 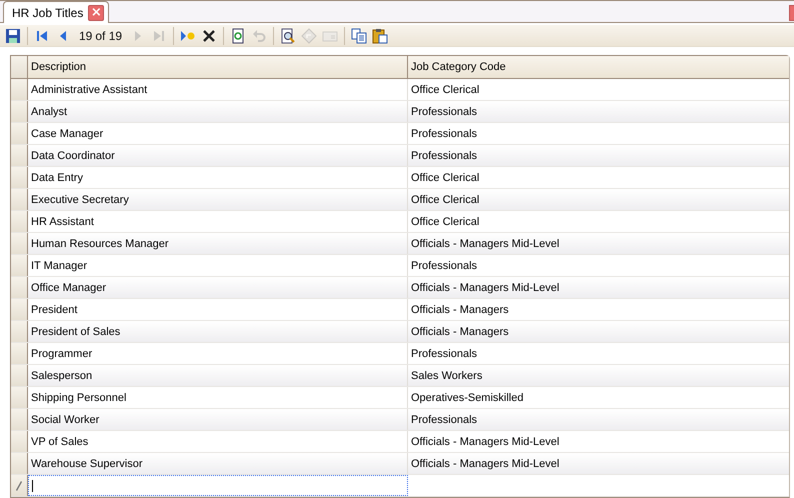 I want to click on pencil-icon, so click(x=19, y=486).